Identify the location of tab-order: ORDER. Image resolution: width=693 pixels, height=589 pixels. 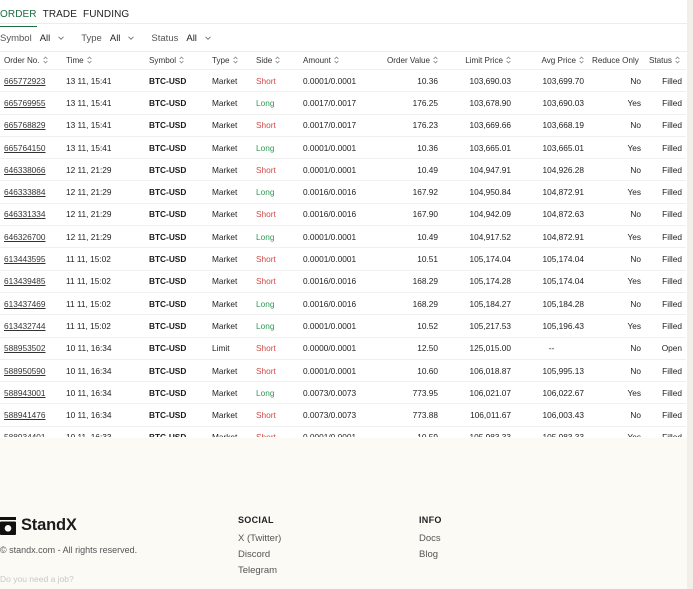
(18, 18).